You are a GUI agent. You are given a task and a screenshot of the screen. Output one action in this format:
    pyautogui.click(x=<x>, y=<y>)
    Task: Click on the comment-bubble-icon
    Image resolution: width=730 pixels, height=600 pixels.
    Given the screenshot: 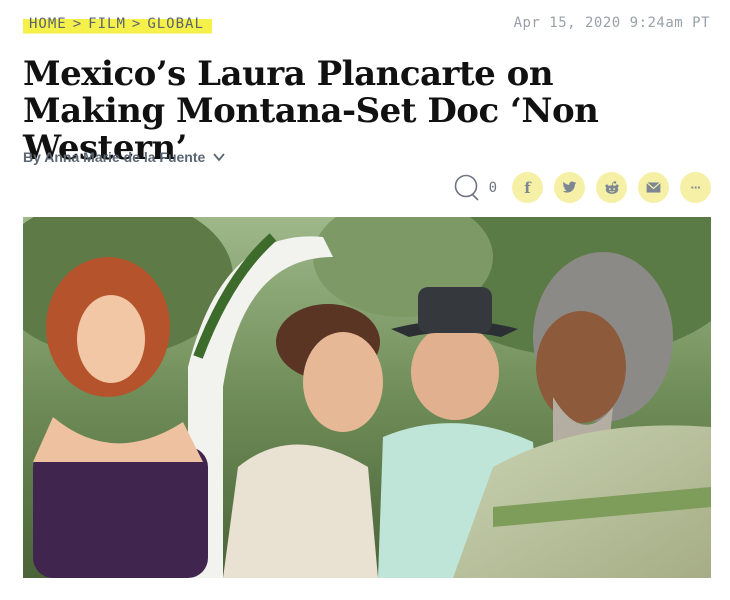 What is the action you would take?
    pyautogui.click(x=466, y=187)
    